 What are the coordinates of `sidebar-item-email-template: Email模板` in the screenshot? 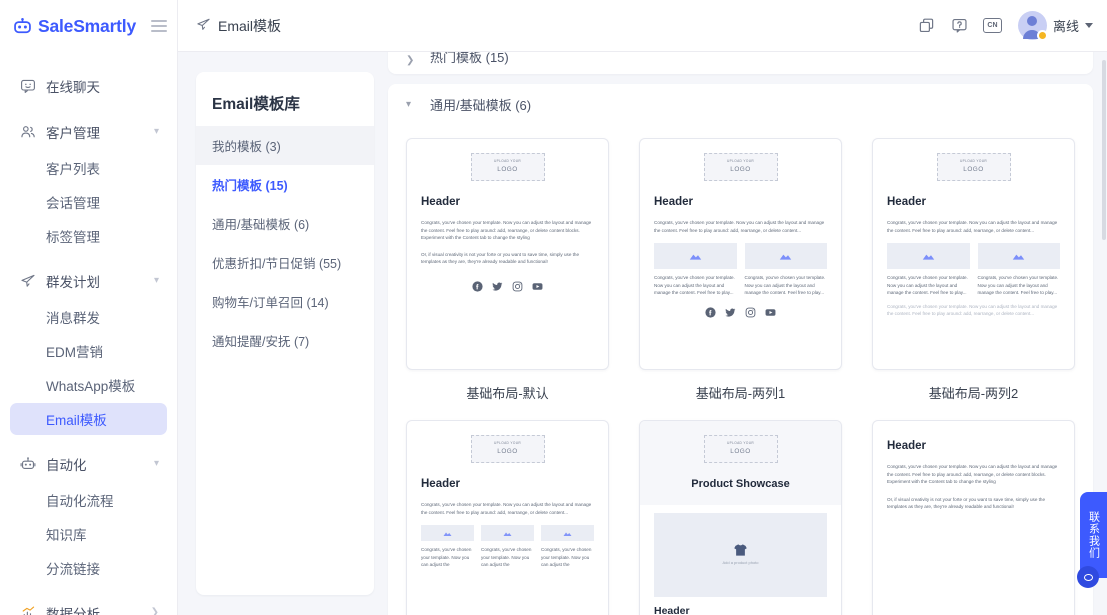 It's located at (88, 419).